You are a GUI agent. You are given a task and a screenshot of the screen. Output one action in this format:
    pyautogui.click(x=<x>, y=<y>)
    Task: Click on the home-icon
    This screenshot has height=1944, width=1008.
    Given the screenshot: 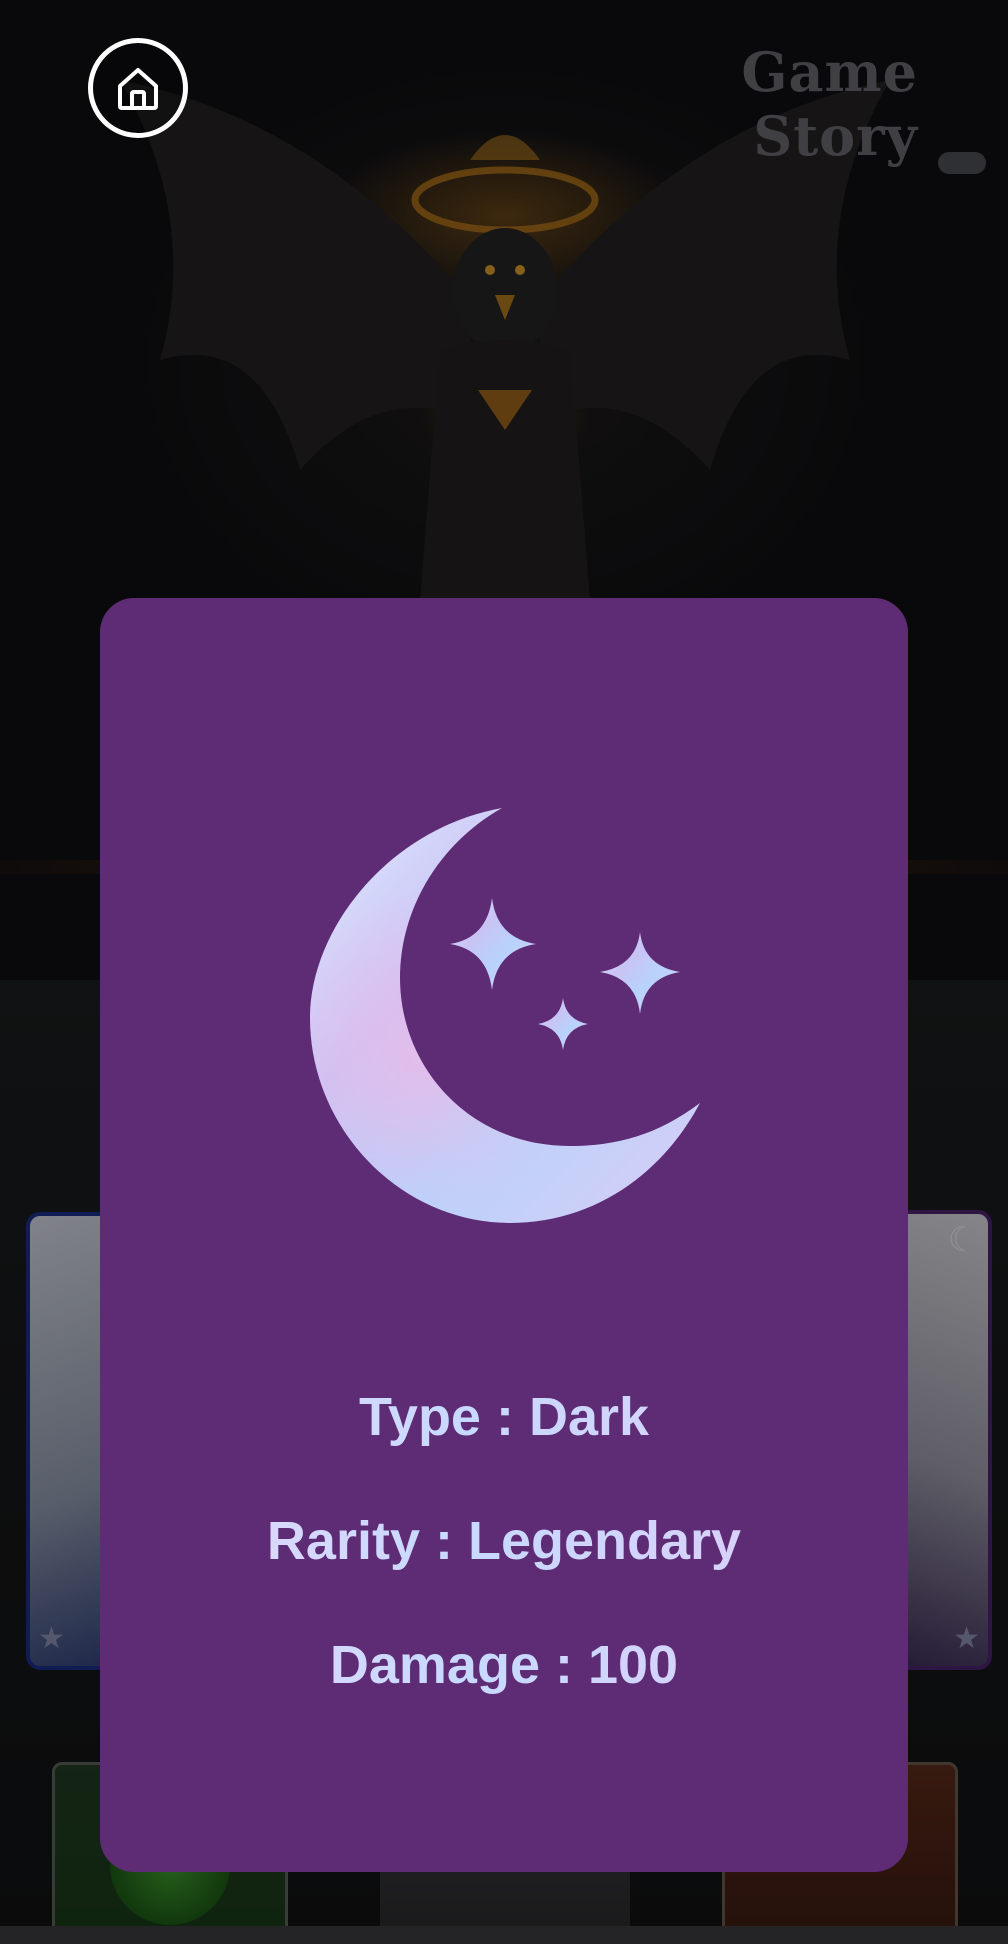 What is the action you would take?
    pyautogui.click(x=138, y=89)
    